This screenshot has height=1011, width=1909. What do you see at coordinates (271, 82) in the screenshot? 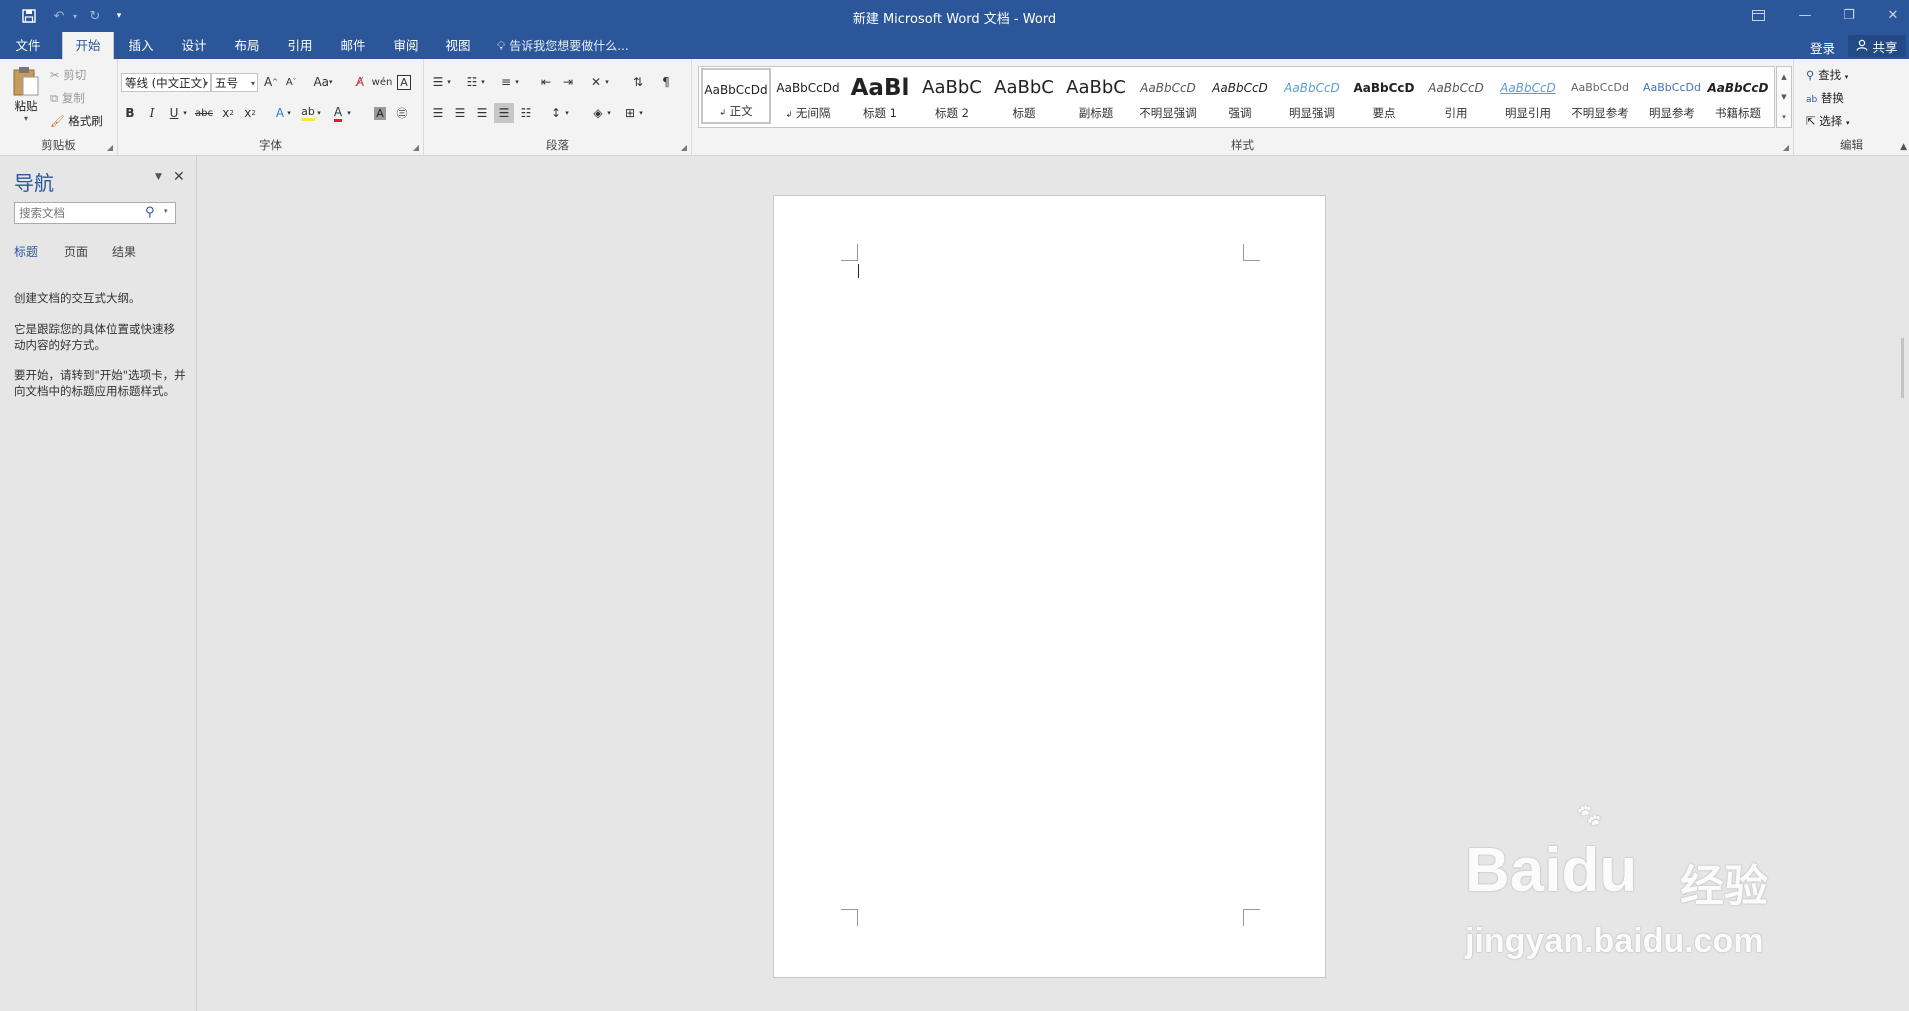
I see `grow-font-icon: A ^` at bounding box center [271, 82].